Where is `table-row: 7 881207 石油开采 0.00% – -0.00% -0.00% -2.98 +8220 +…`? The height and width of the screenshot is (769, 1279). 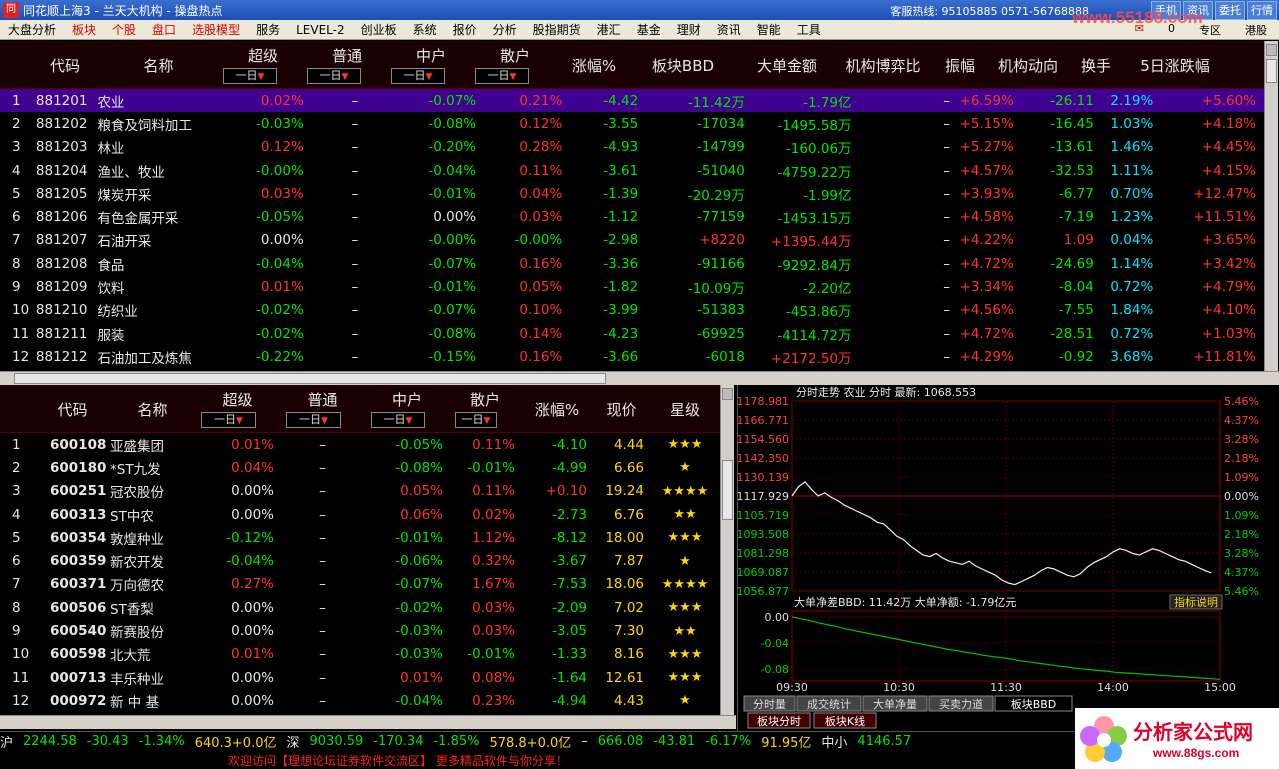 table-row: 7 881207 石油开采 0.00% – -0.00% -0.00% -2.98 +8220 +… is located at coordinates (632, 240).